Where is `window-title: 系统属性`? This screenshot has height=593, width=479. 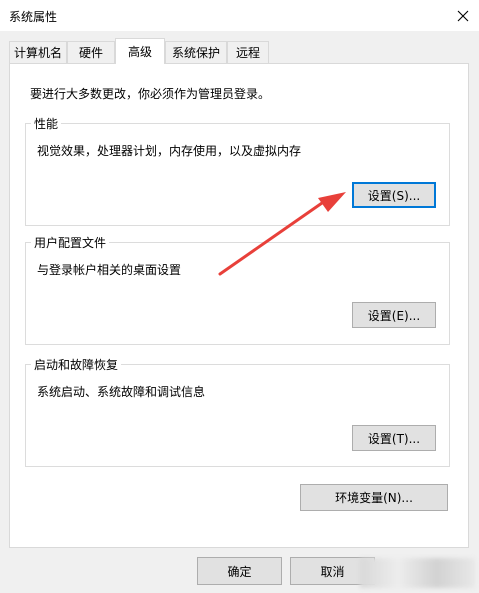 window-title: 系统属性 is located at coordinates (33, 17).